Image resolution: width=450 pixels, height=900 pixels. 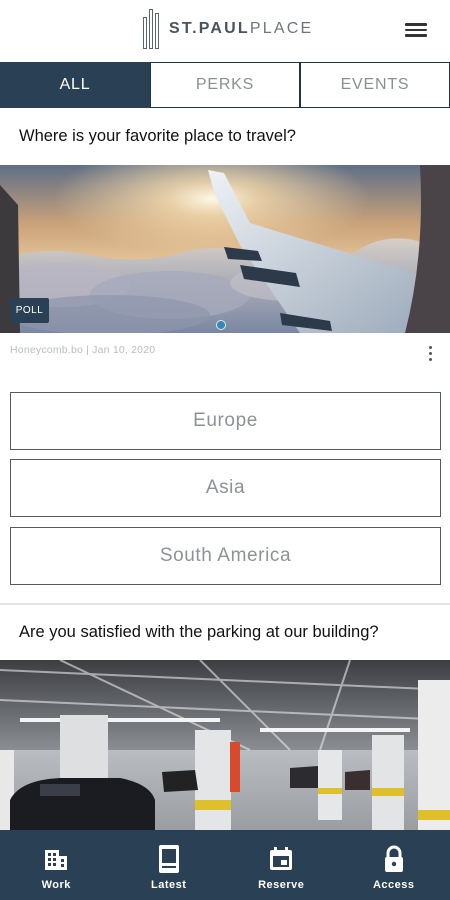 I want to click on logo: ST.PAULPLACE, so click(x=228, y=29).